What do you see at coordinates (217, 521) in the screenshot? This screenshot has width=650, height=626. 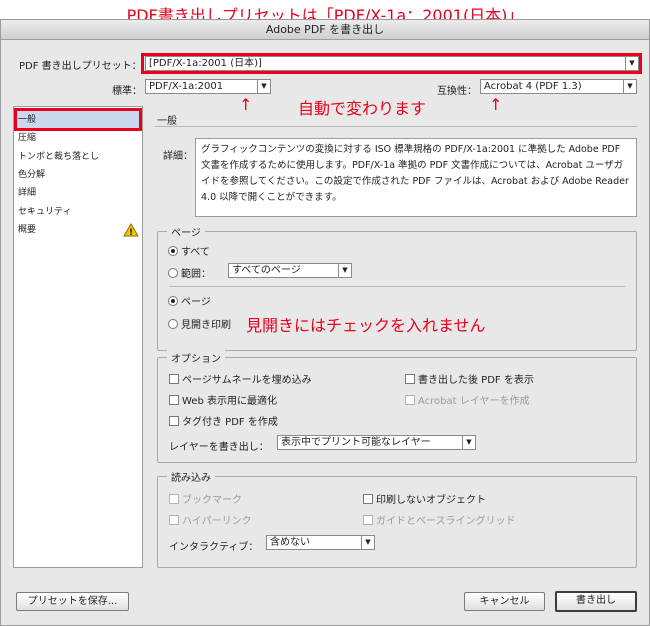 I see `hyperlinks-label: ハイパーリンク` at bounding box center [217, 521].